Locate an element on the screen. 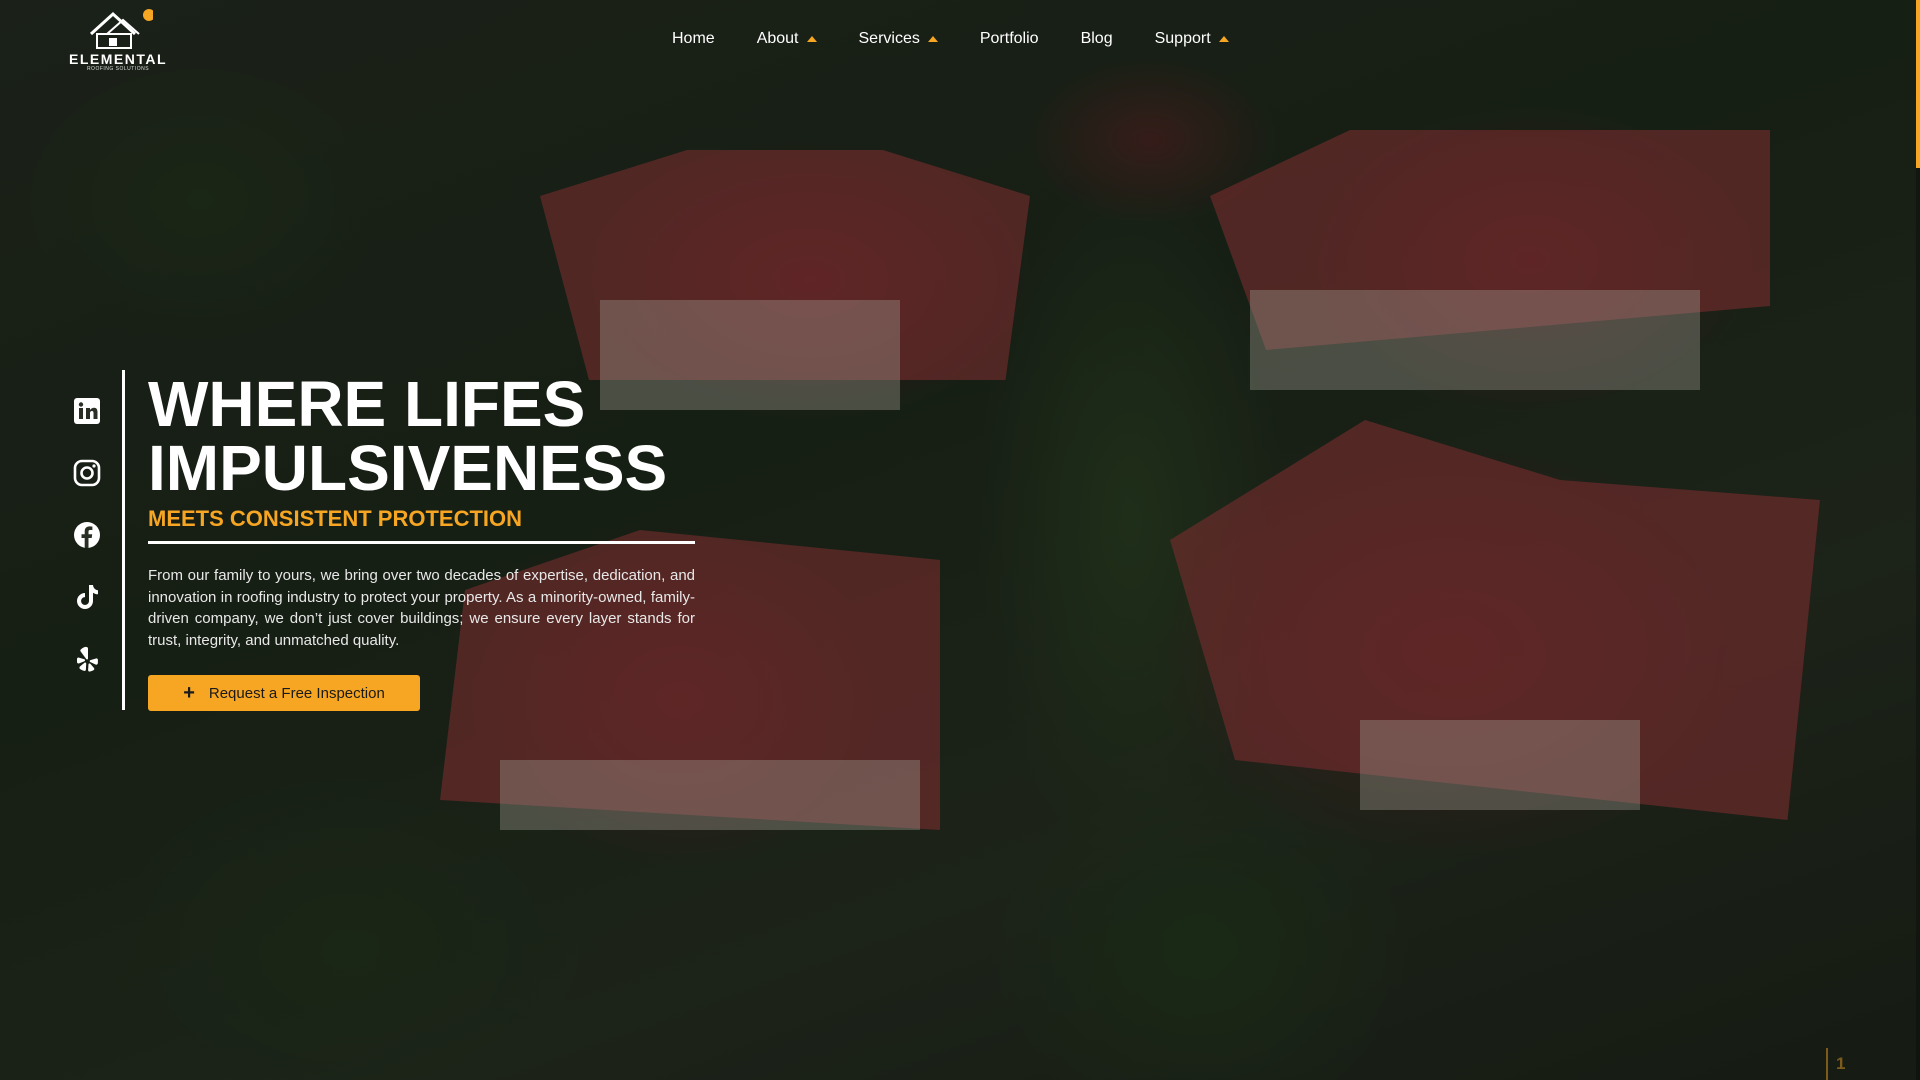 This screenshot has height=1080, width=1920. nav-home: Home is located at coordinates (693, 39).